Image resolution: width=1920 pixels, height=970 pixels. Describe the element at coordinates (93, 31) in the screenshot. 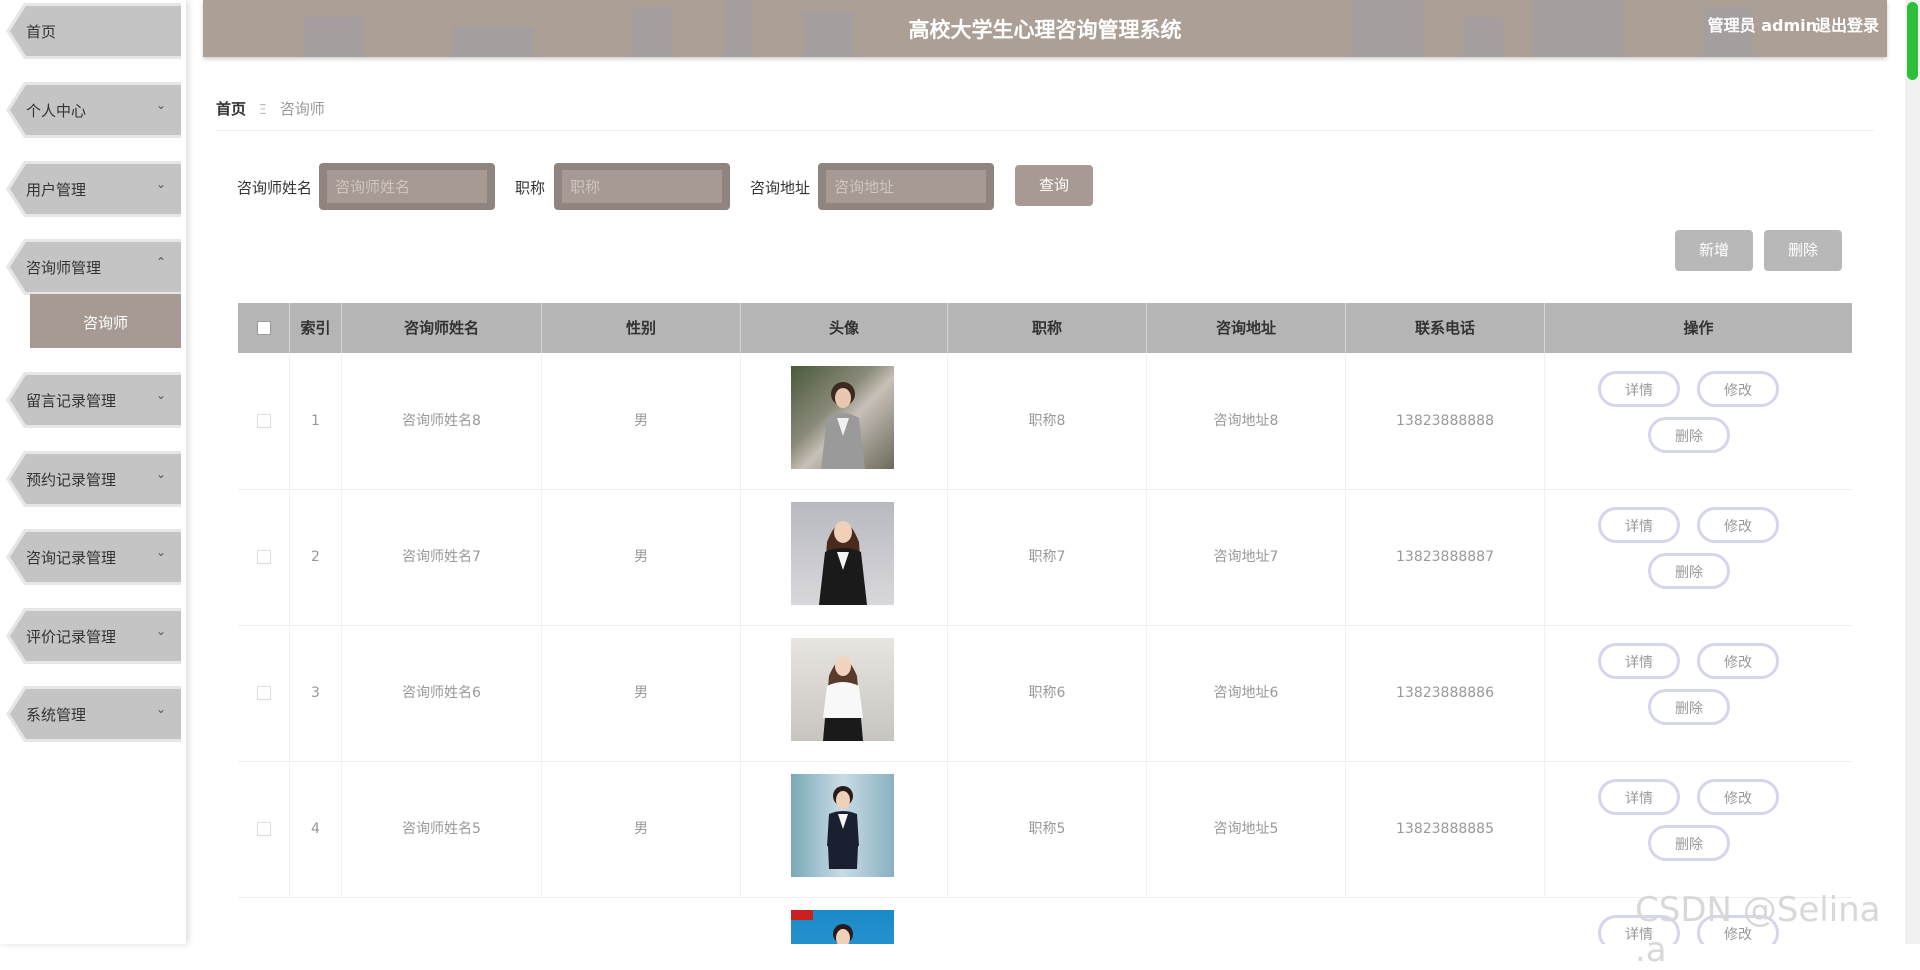

I see `sidebar-item-home: 首页` at that location.